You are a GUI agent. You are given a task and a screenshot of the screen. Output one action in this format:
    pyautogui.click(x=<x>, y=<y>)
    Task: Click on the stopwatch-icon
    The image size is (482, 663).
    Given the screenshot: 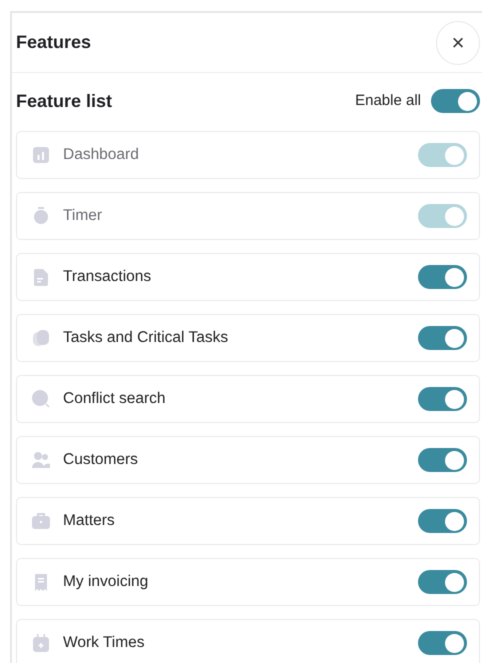 What is the action you would take?
    pyautogui.click(x=41, y=216)
    